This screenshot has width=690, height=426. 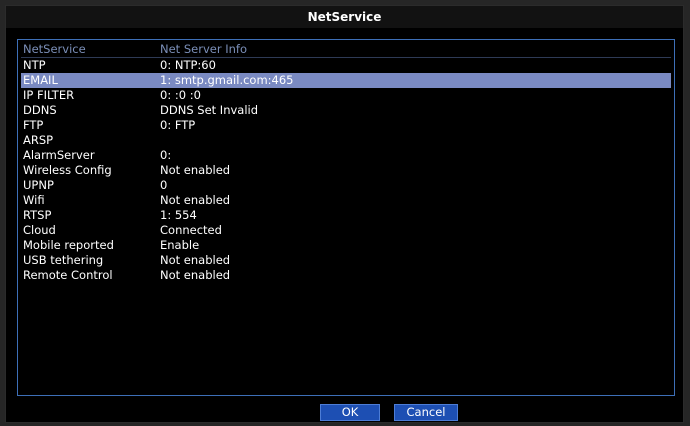 I want to click on list-row-ftp: FTP 0: FTP, so click(x=346, y=125).